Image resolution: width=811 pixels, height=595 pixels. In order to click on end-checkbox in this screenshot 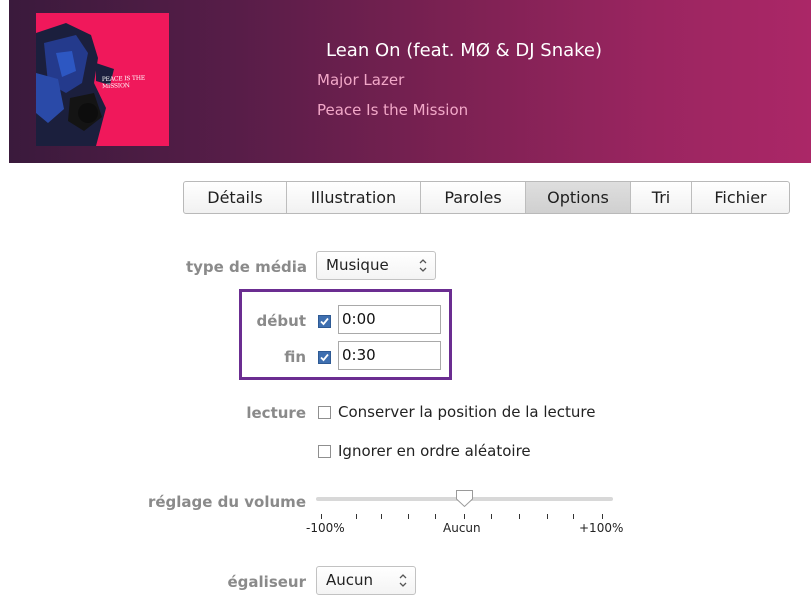, I will do `click(324, 357)`.